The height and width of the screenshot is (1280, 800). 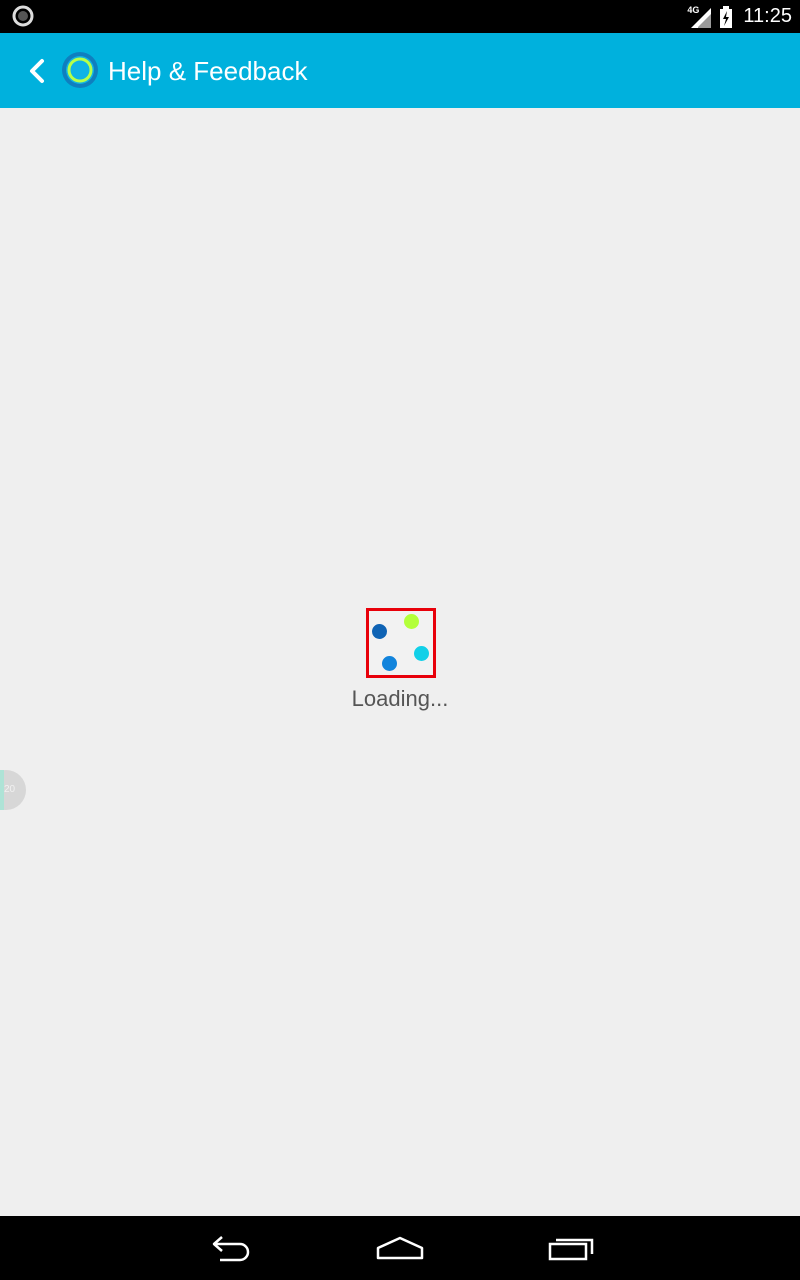 I want to click on navigation-bar, so click(x=400, y=1248).